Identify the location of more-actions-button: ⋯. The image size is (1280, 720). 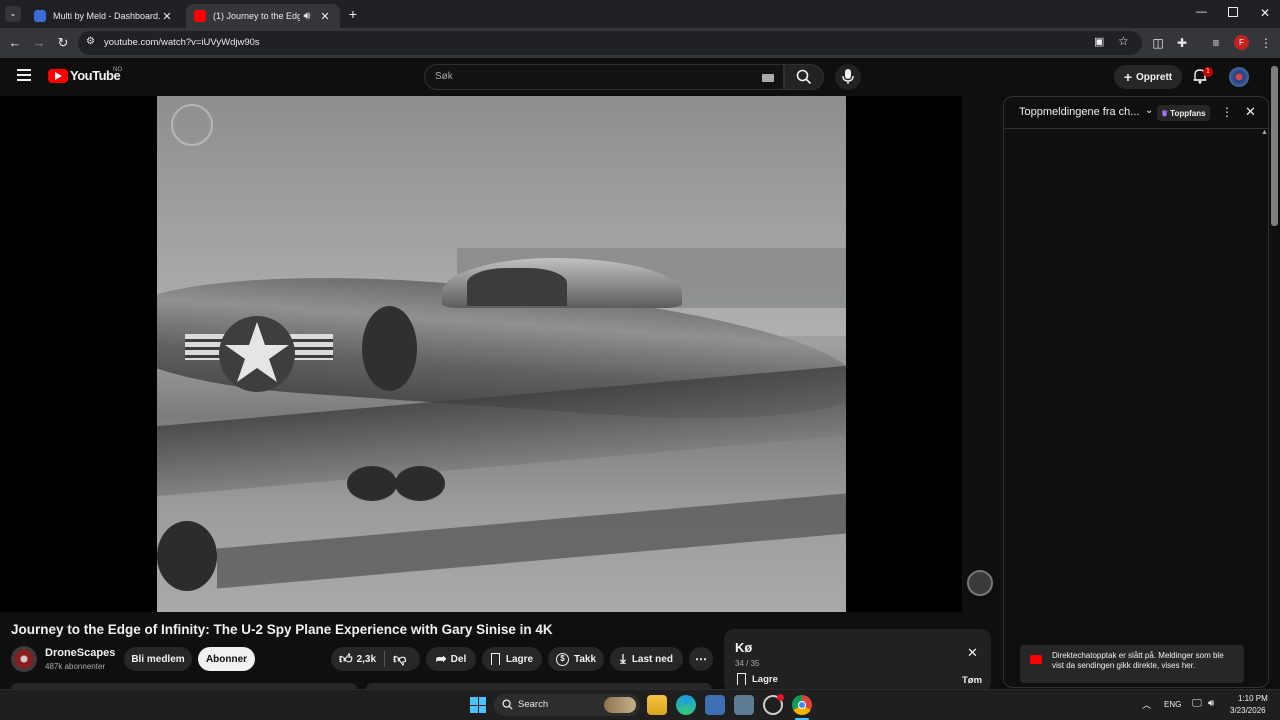
(701, 659).